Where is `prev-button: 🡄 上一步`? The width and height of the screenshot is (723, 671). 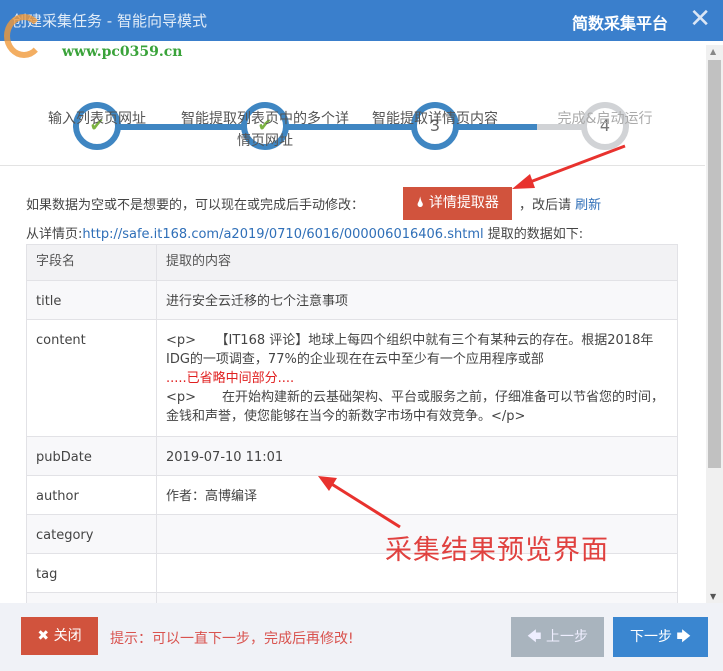 prev-button: 🡄 上一步 is located at coordinates (557, 637).